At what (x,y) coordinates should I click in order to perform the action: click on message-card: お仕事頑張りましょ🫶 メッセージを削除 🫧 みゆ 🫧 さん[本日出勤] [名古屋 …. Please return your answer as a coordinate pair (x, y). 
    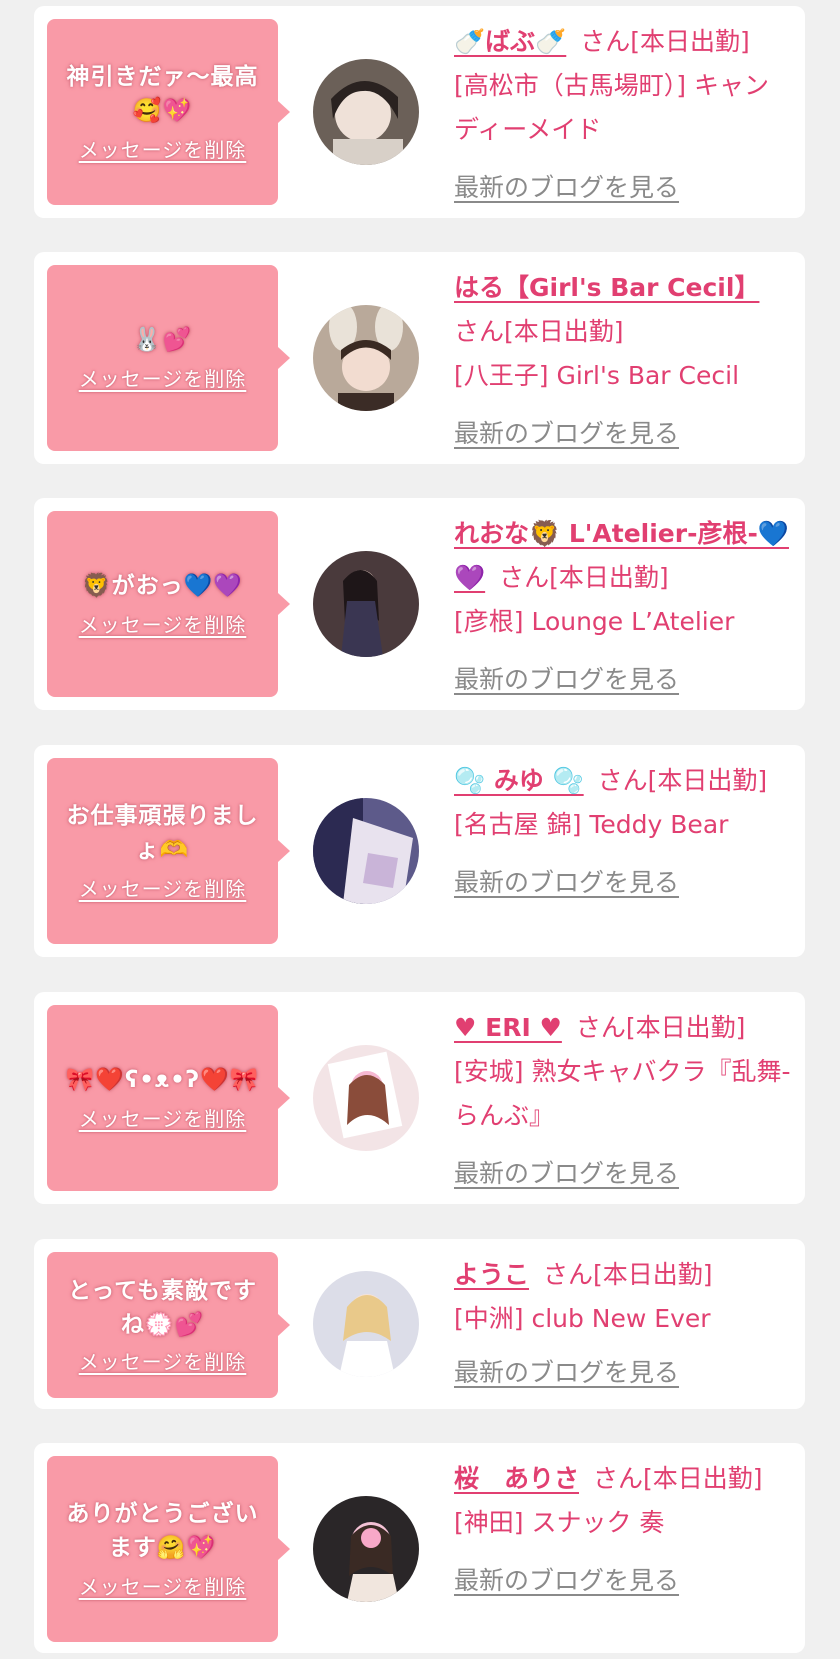
    Looking at the image, I should click on (419, 851).